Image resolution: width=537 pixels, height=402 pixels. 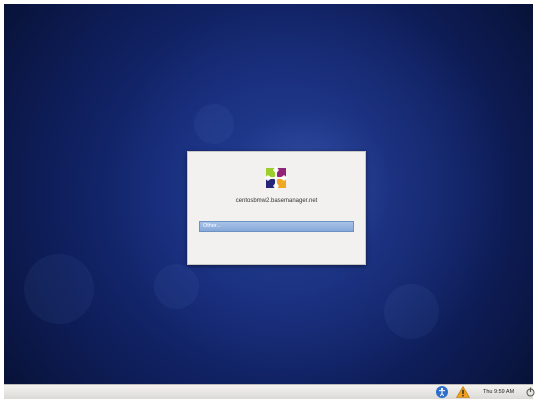 What do you see at coordinates (442, 392) in the screenshot?
I see `accessibility-icon` at bounding box center [442, 392].